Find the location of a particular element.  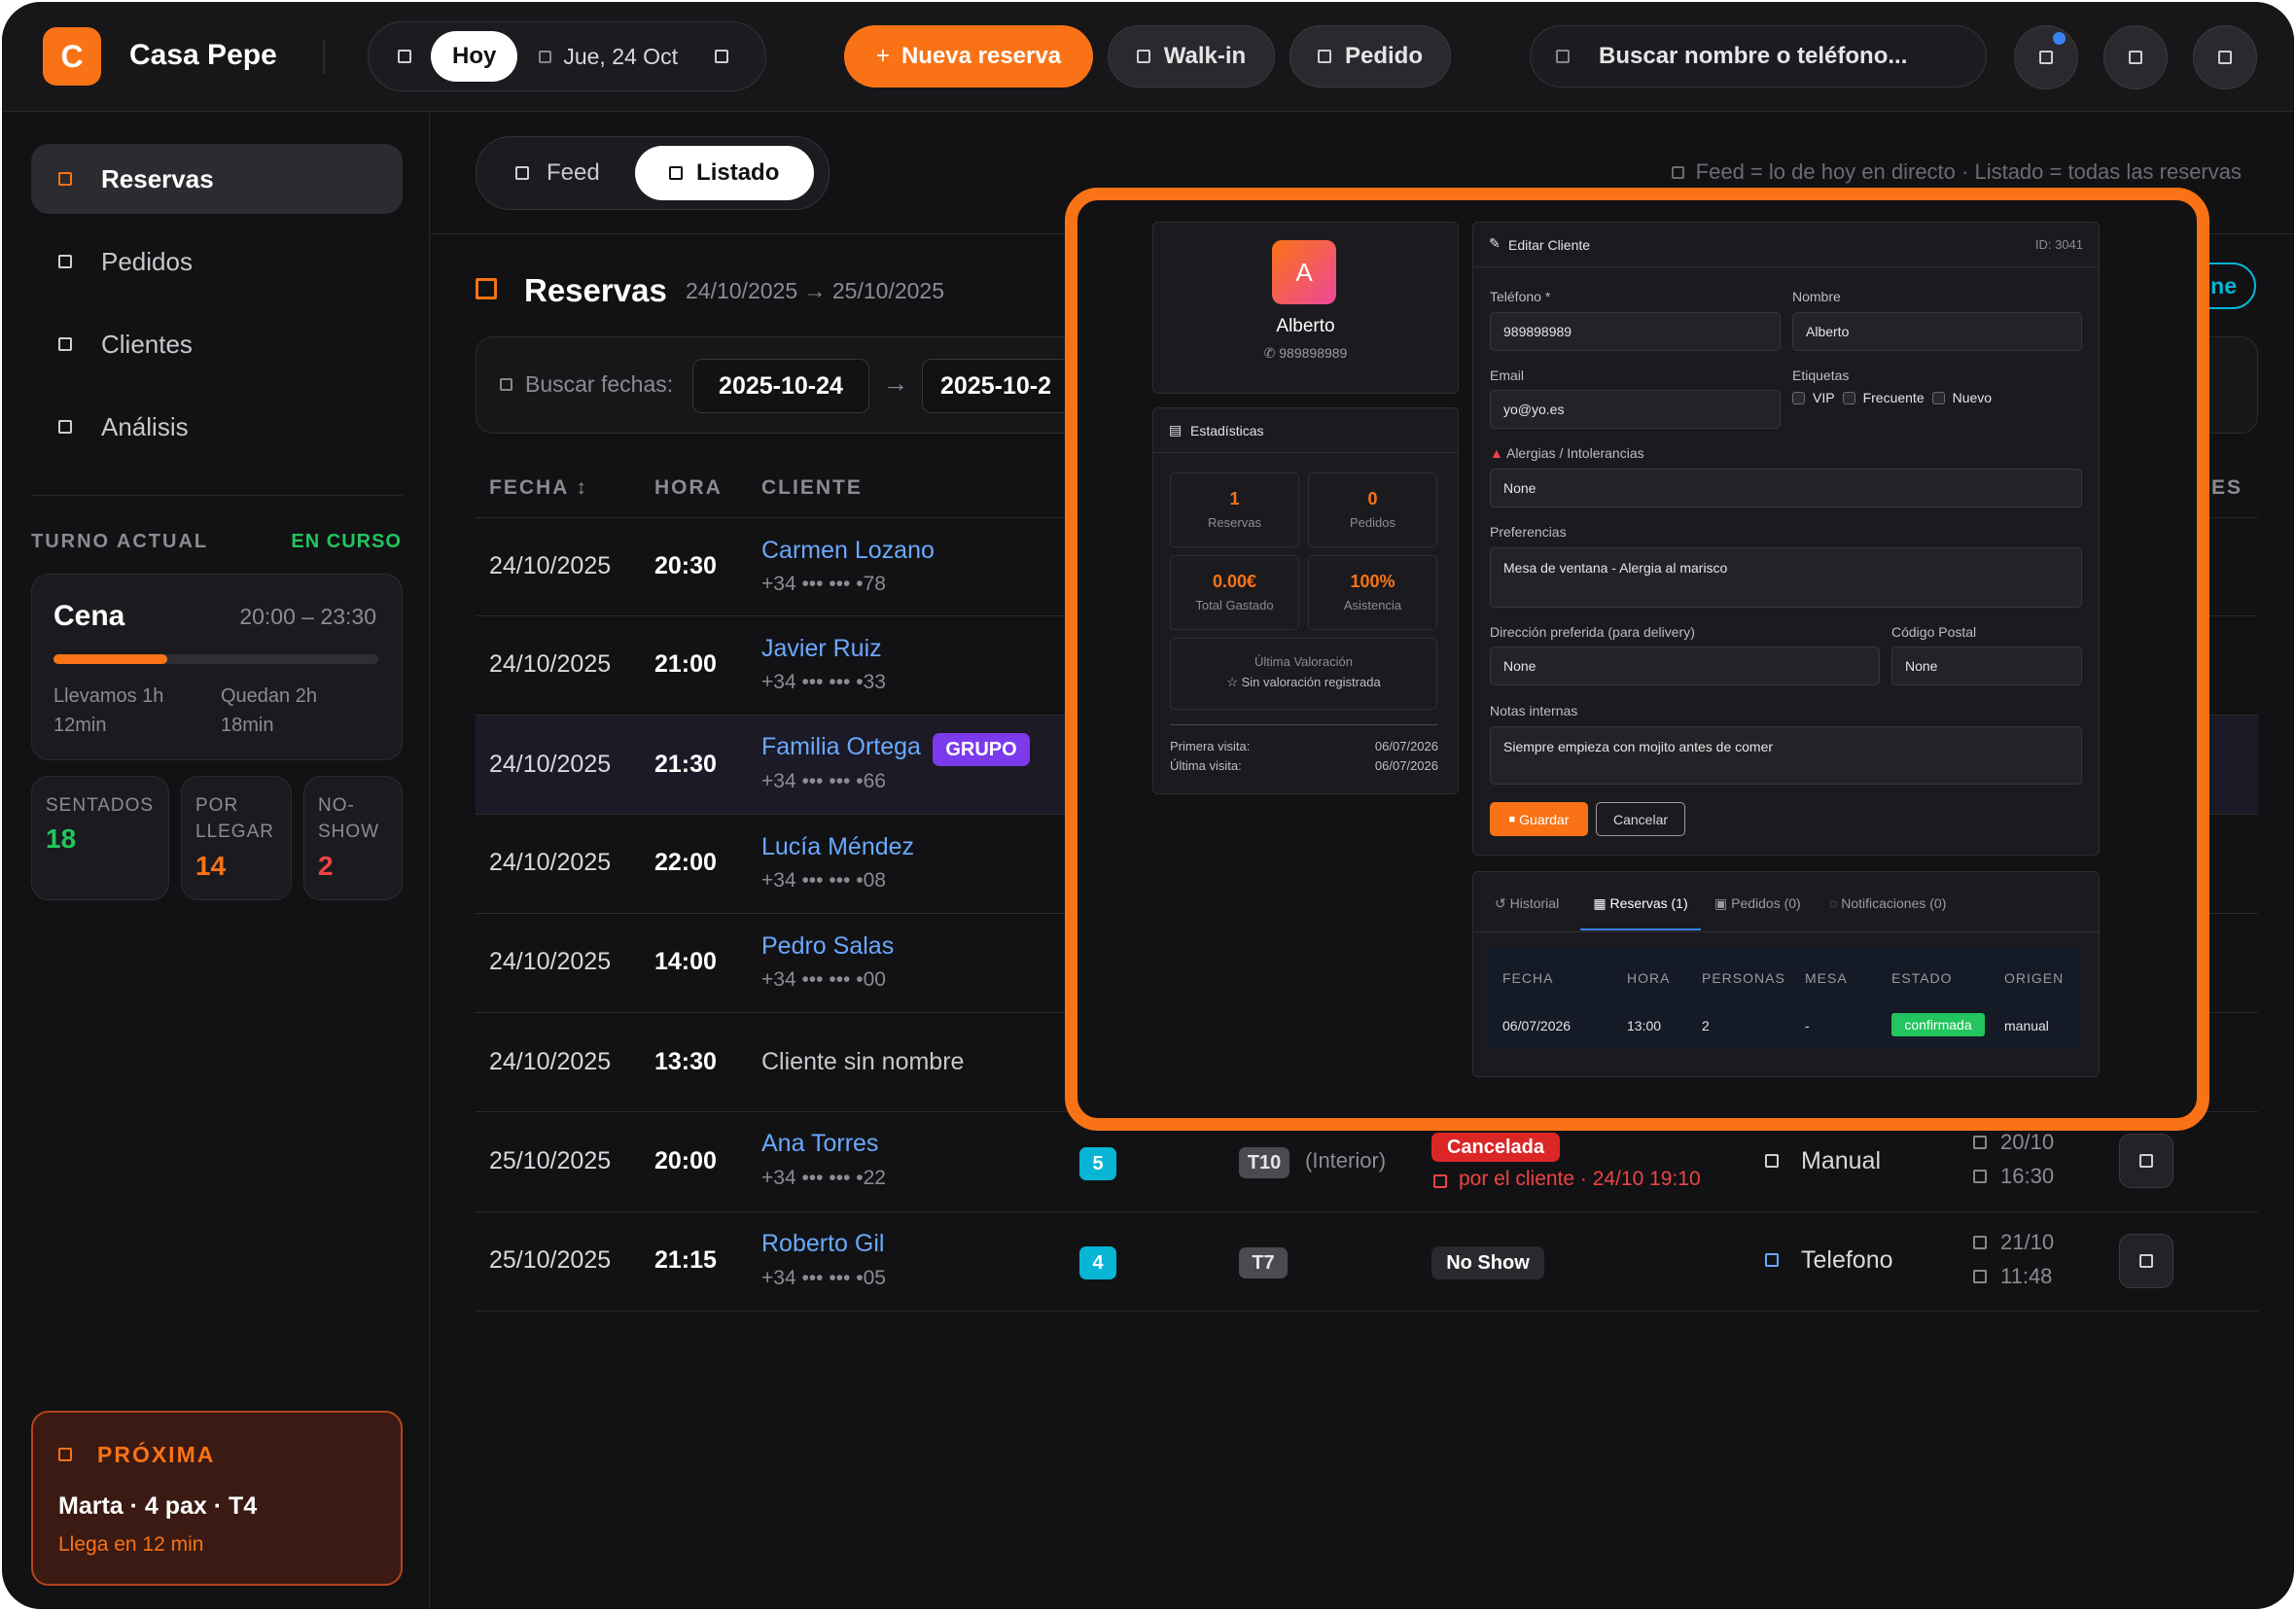

user-menu-button is located at coordinates (2225, 57).